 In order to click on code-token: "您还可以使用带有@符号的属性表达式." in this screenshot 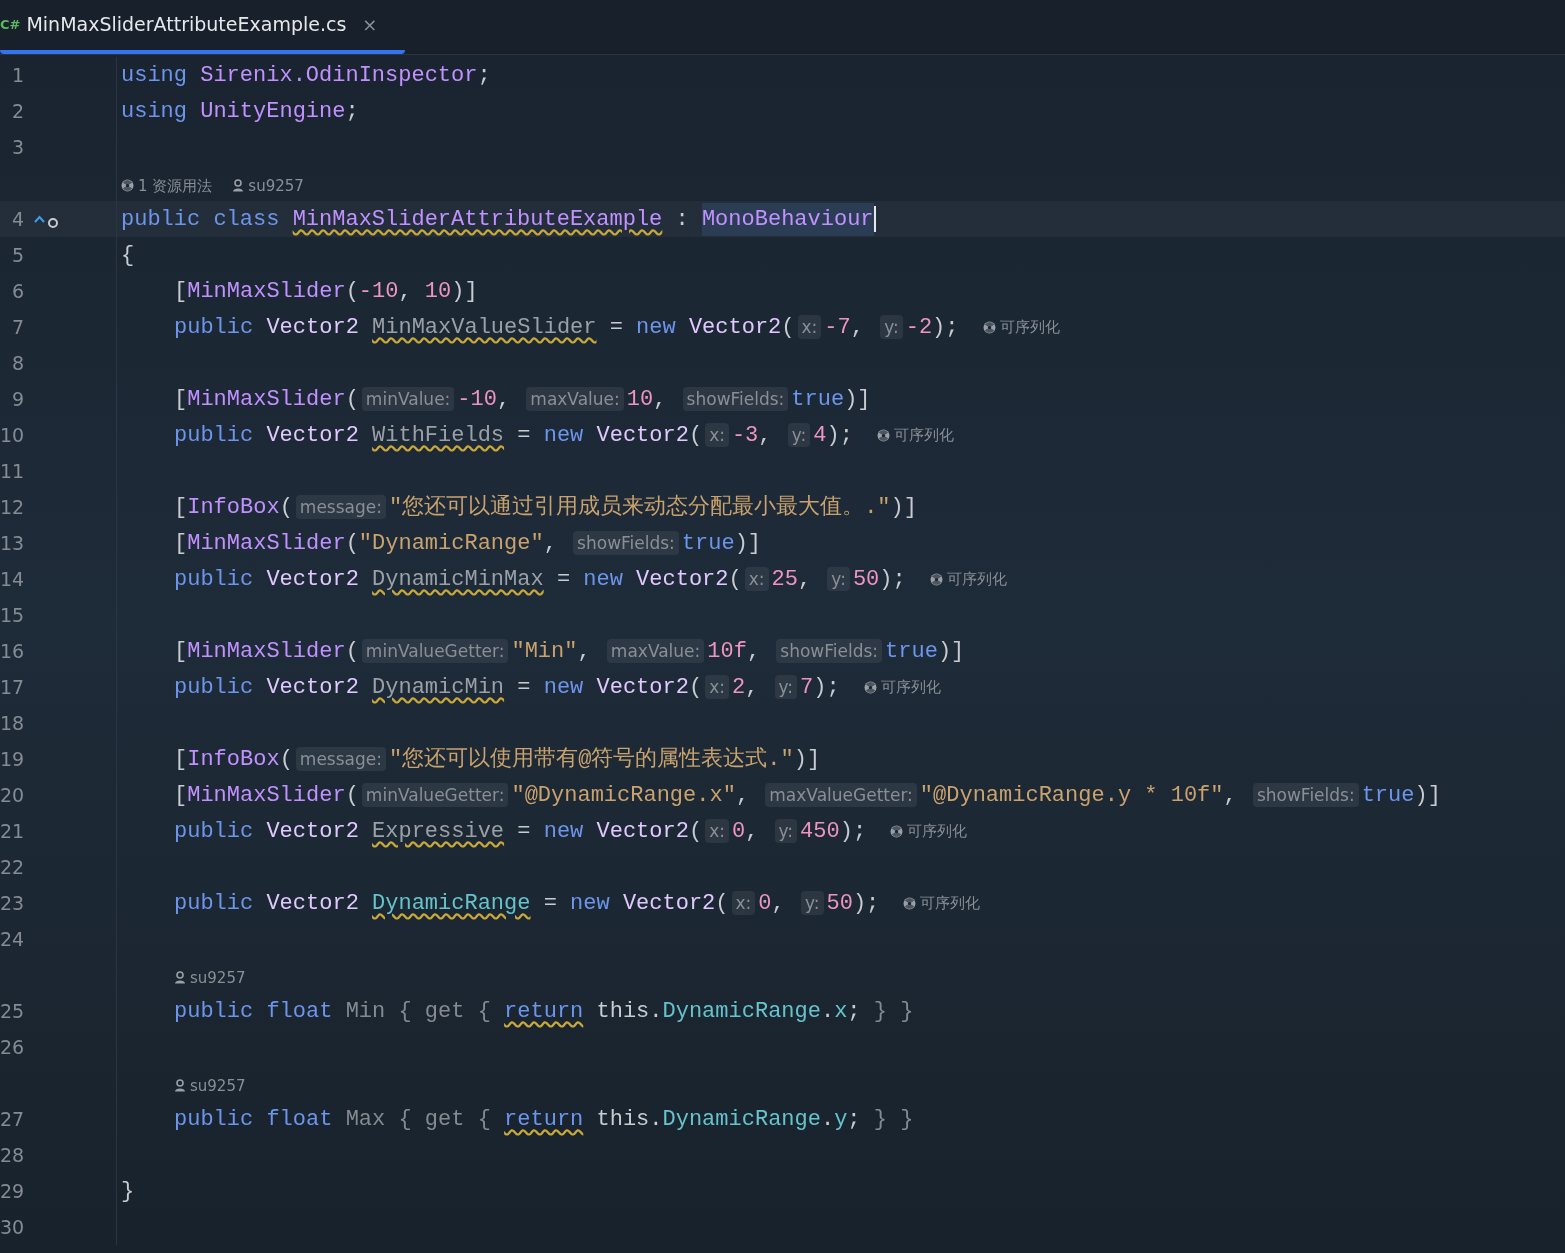, I will do `click(591, 759)`.